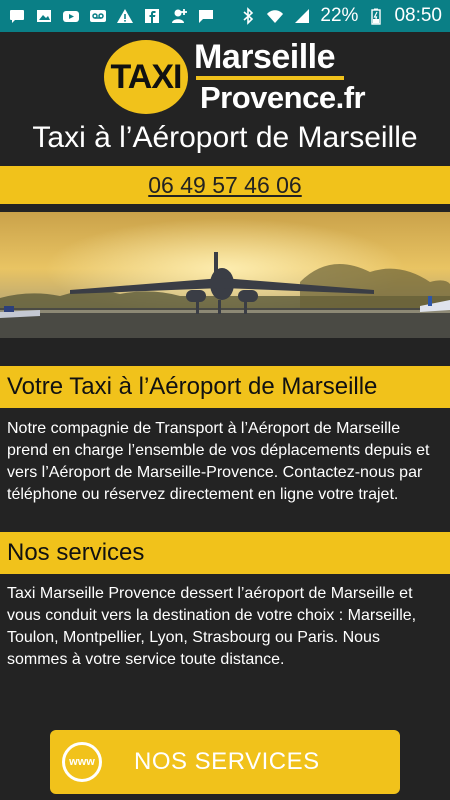  What do you see at coordinates (71, 16) in the screenshot?
I see `youtube-icon` at bounding box center [71, 16].